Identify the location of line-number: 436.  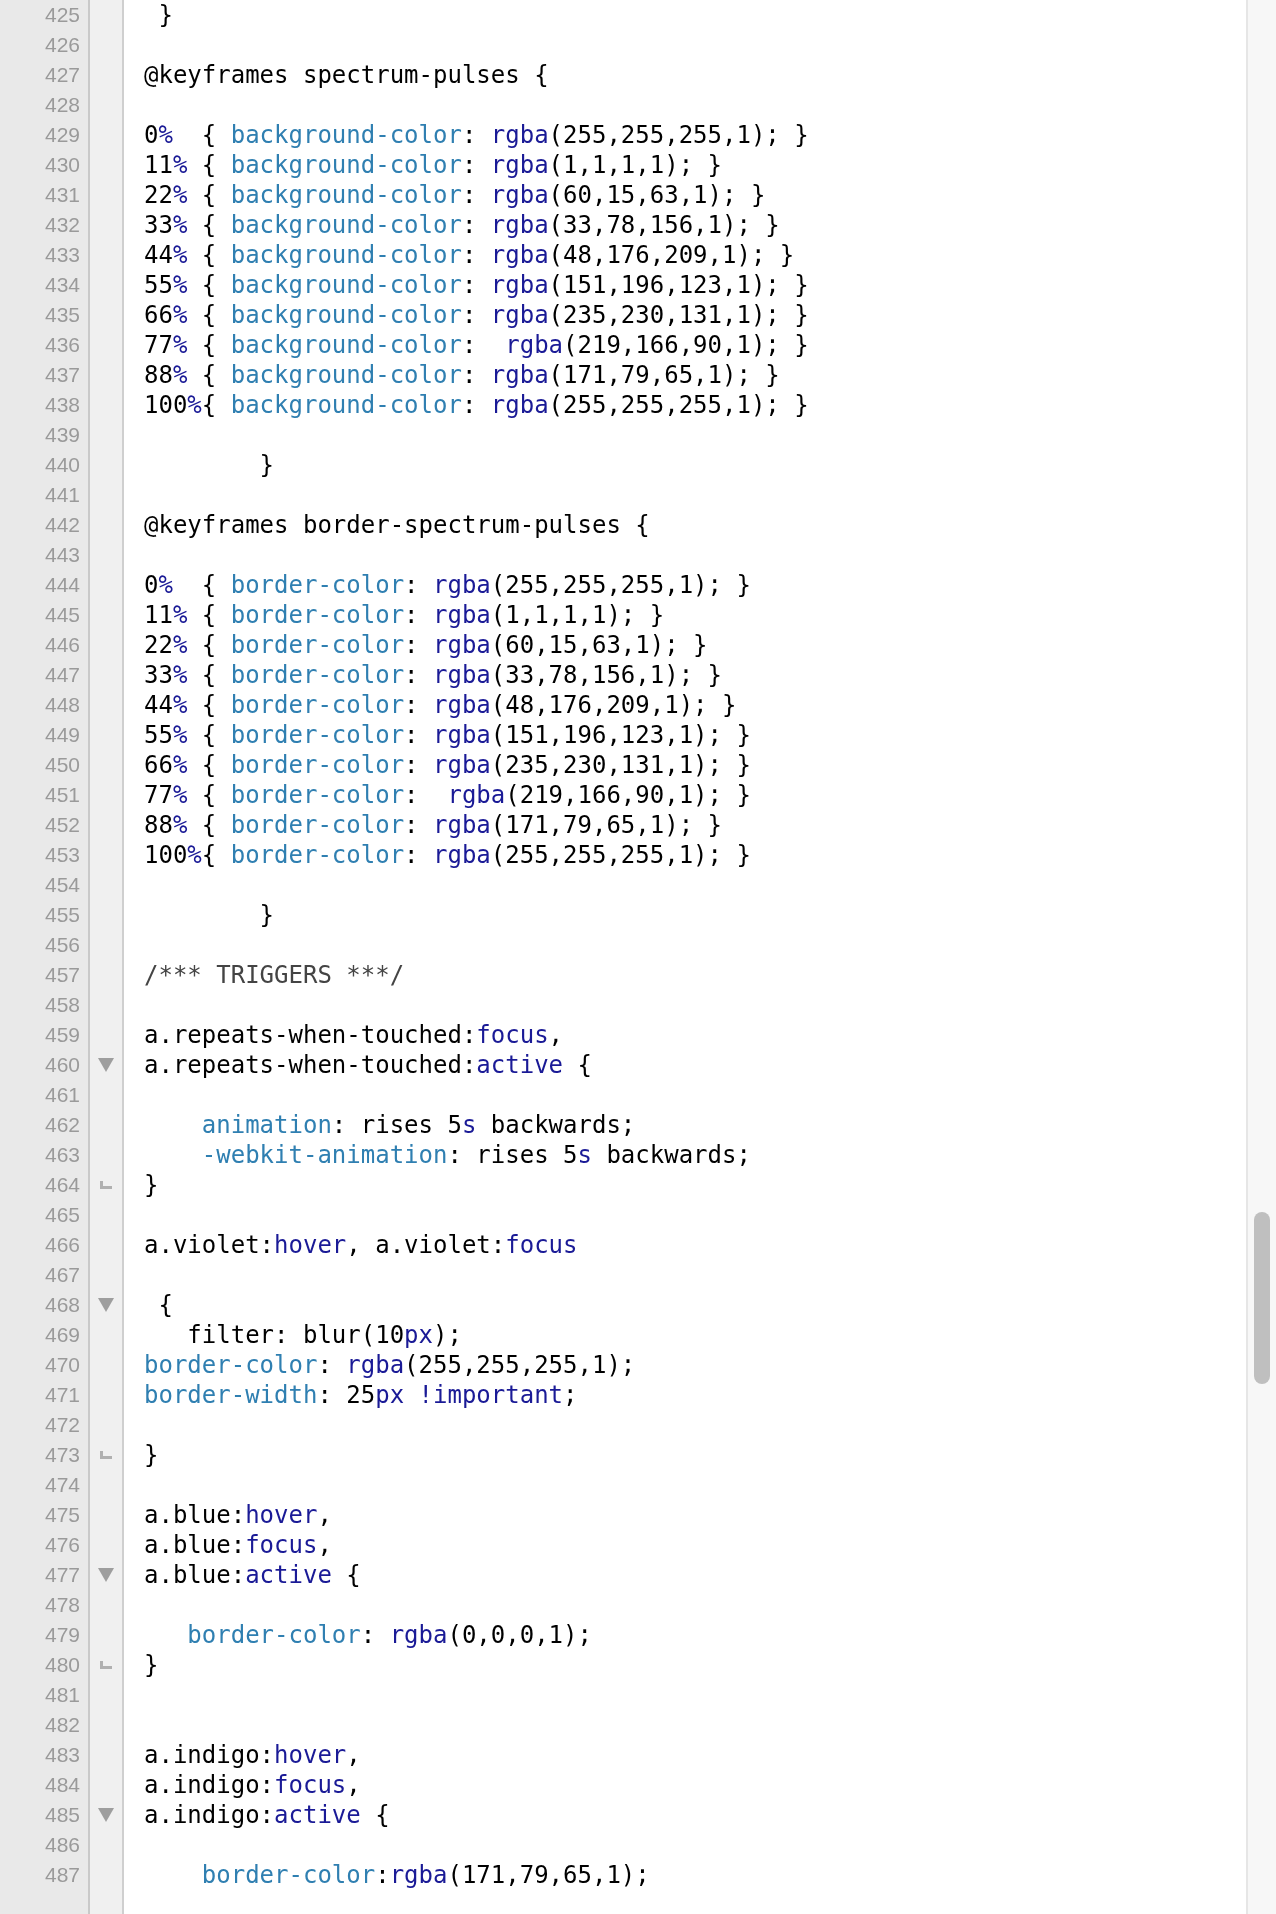
(61, 345).